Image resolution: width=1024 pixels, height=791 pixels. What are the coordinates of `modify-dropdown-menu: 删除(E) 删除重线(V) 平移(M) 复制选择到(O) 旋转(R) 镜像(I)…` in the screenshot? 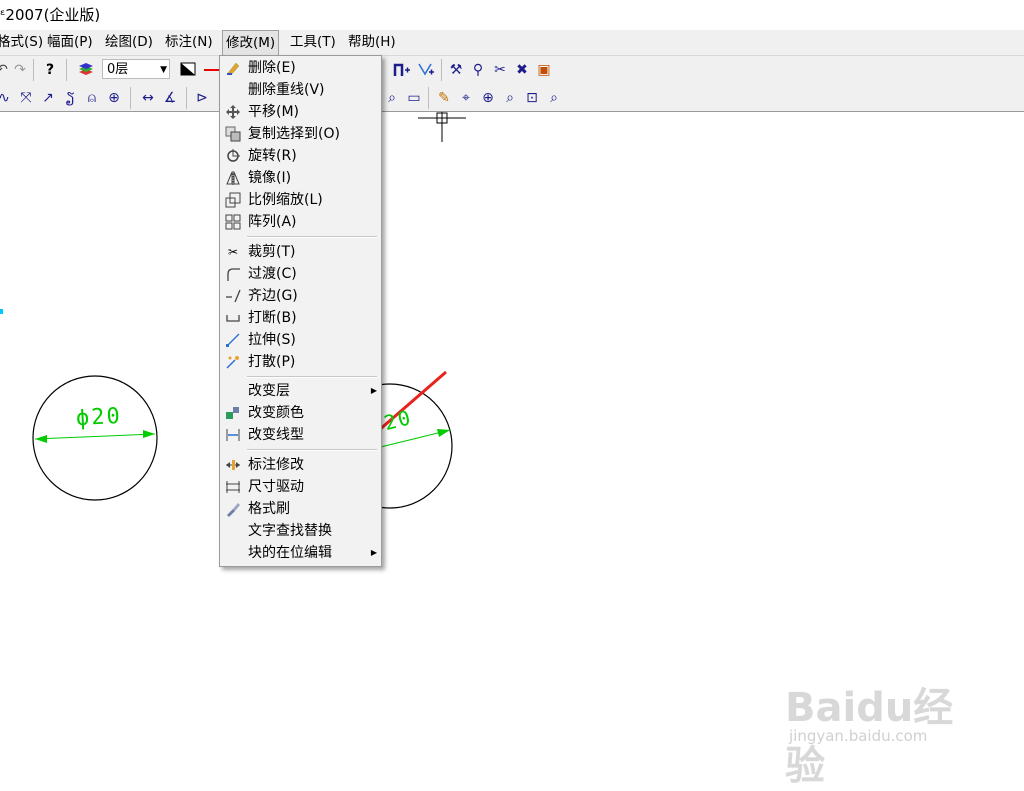 It's located at (300, 311).